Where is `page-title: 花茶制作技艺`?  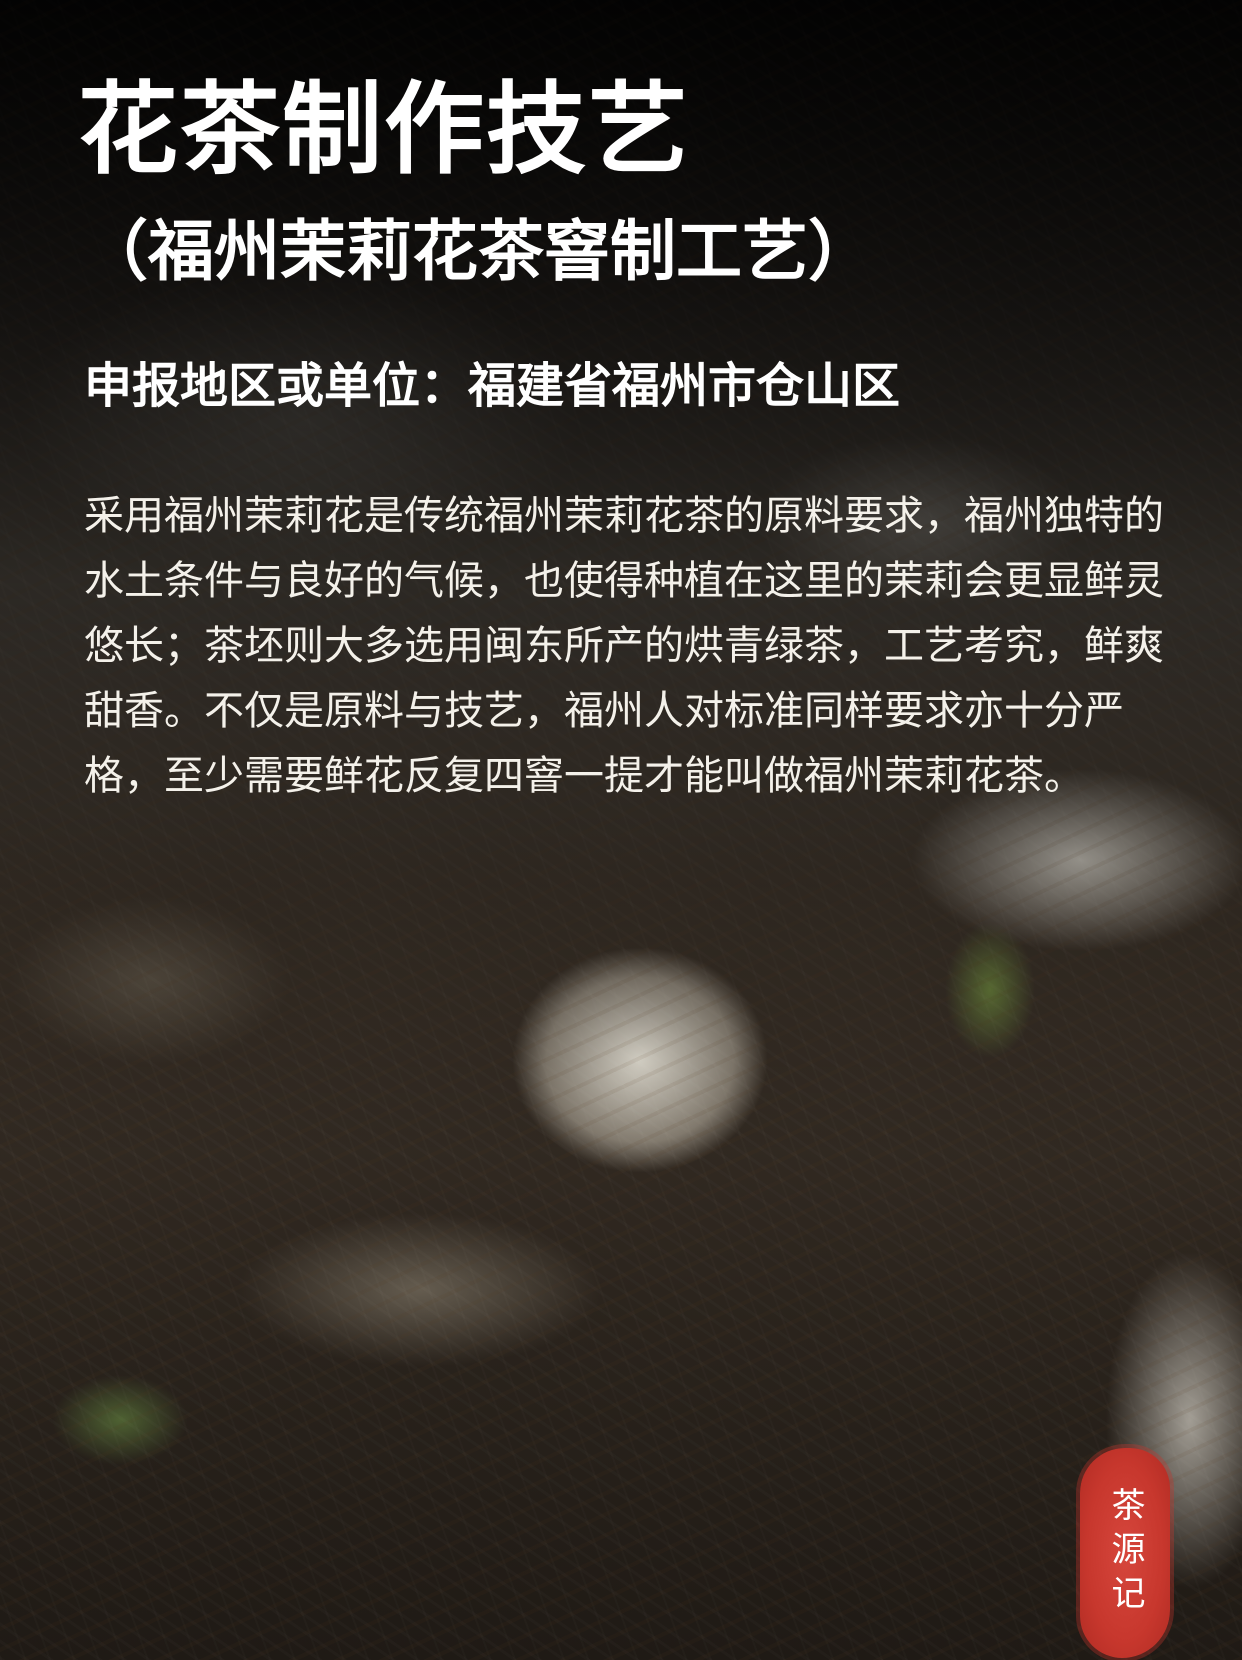 page-title: 花茶制作技艺 is located at coordinates (384, 129).